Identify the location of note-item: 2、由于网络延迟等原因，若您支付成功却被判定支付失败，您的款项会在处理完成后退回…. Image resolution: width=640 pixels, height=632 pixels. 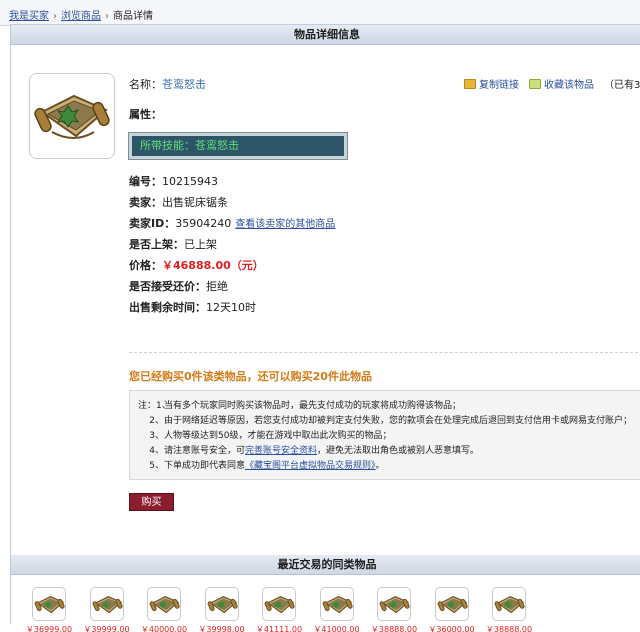
(389, 421).